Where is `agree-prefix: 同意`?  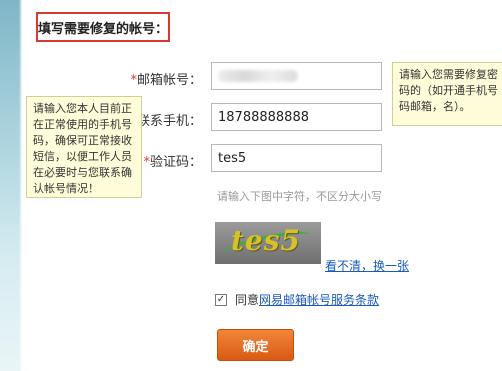
agree-prefix: 同意 is located at coordinates (247, 300).